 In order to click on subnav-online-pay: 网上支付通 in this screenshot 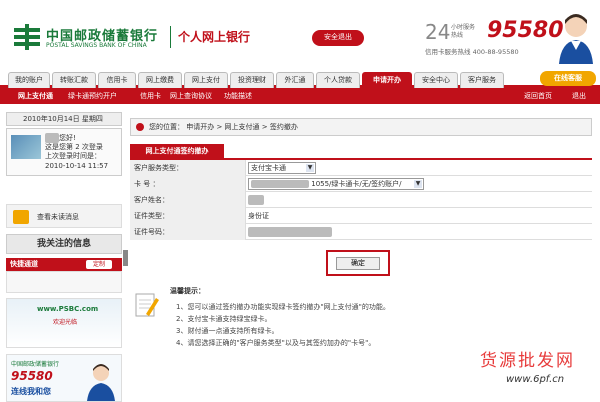, I will do `click(35, 96)`.